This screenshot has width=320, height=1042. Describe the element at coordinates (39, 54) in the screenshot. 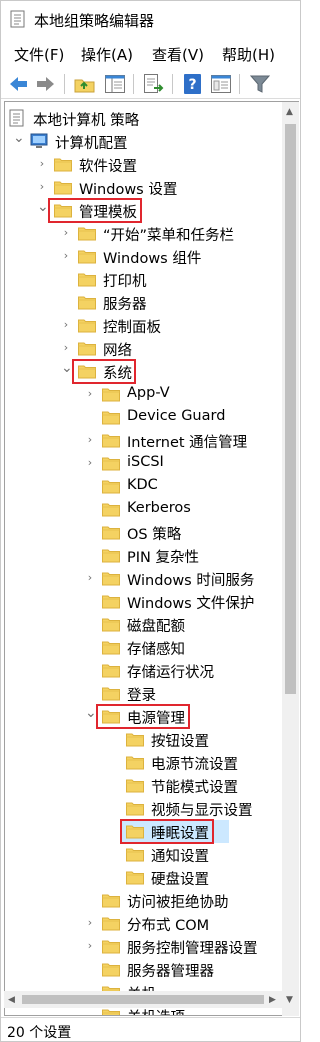

I see `menu-file: 文件(F)` at that location.